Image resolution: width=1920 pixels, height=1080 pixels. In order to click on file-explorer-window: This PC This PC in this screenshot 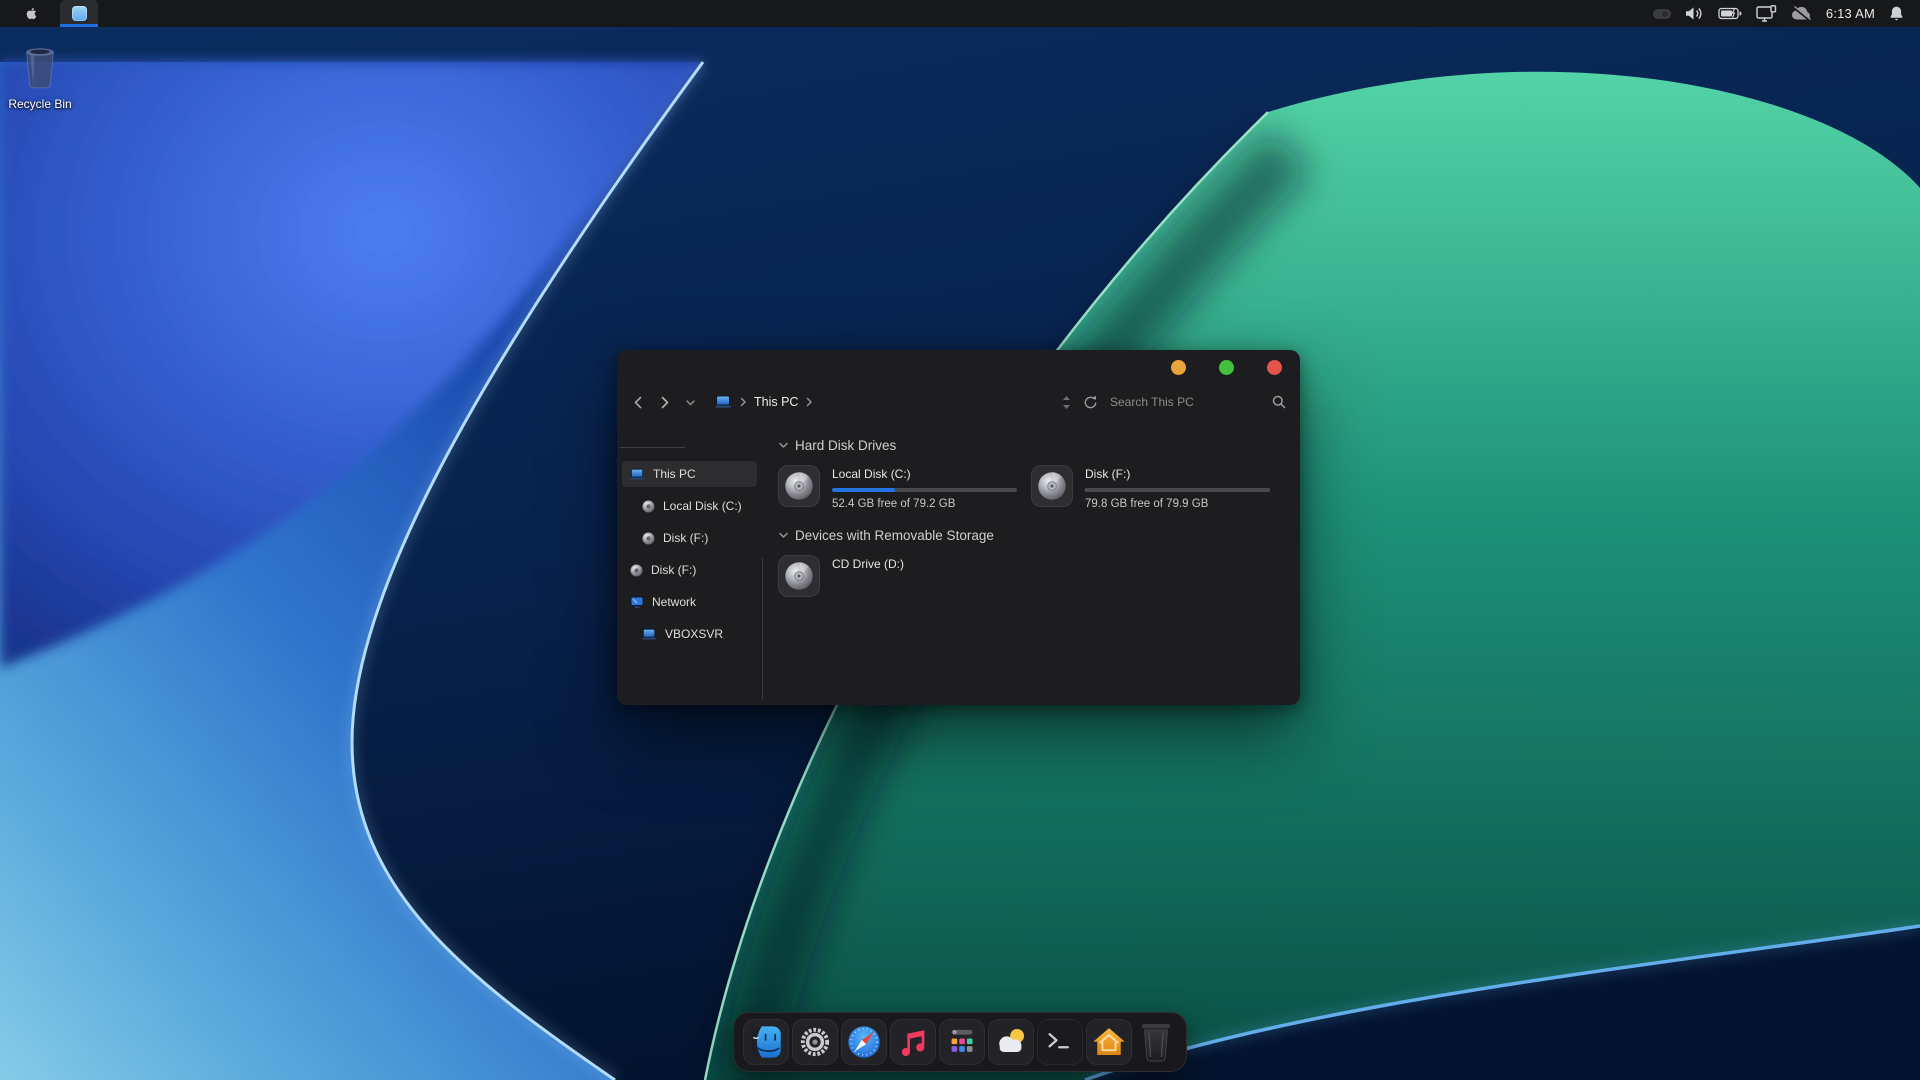, I will do `click(958, 527)`.